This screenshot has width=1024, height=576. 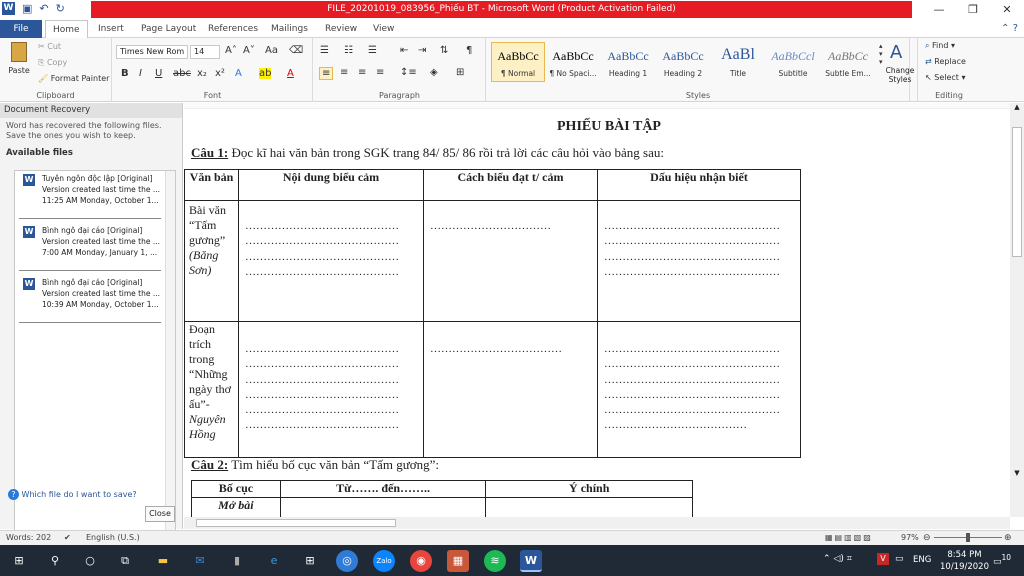 What do you see at coordinates (1015, 28) in the screenshot?
I see `help-icon: ?` at bounding box center [1015, 28].